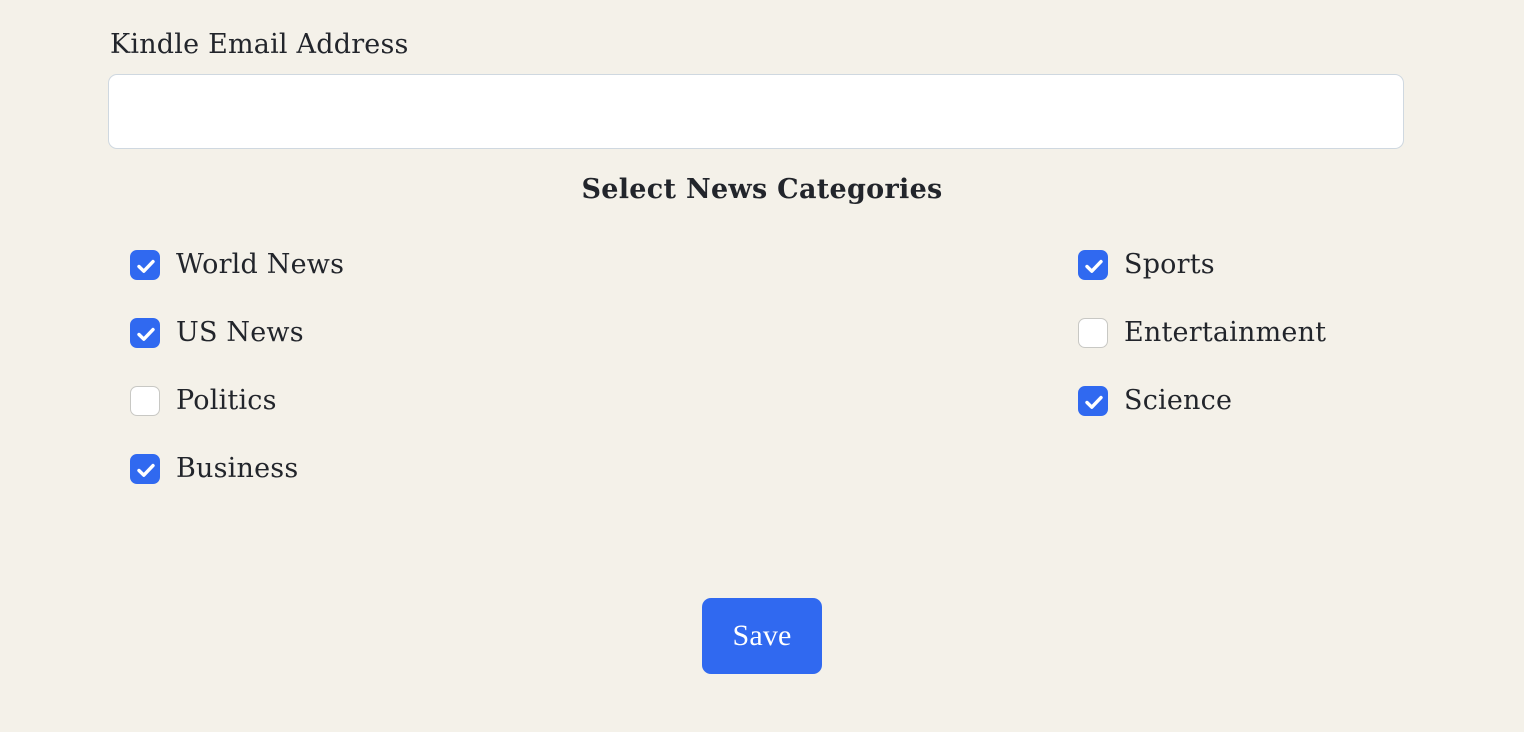  I want to click on kindle-email-input, so click(756, 111).